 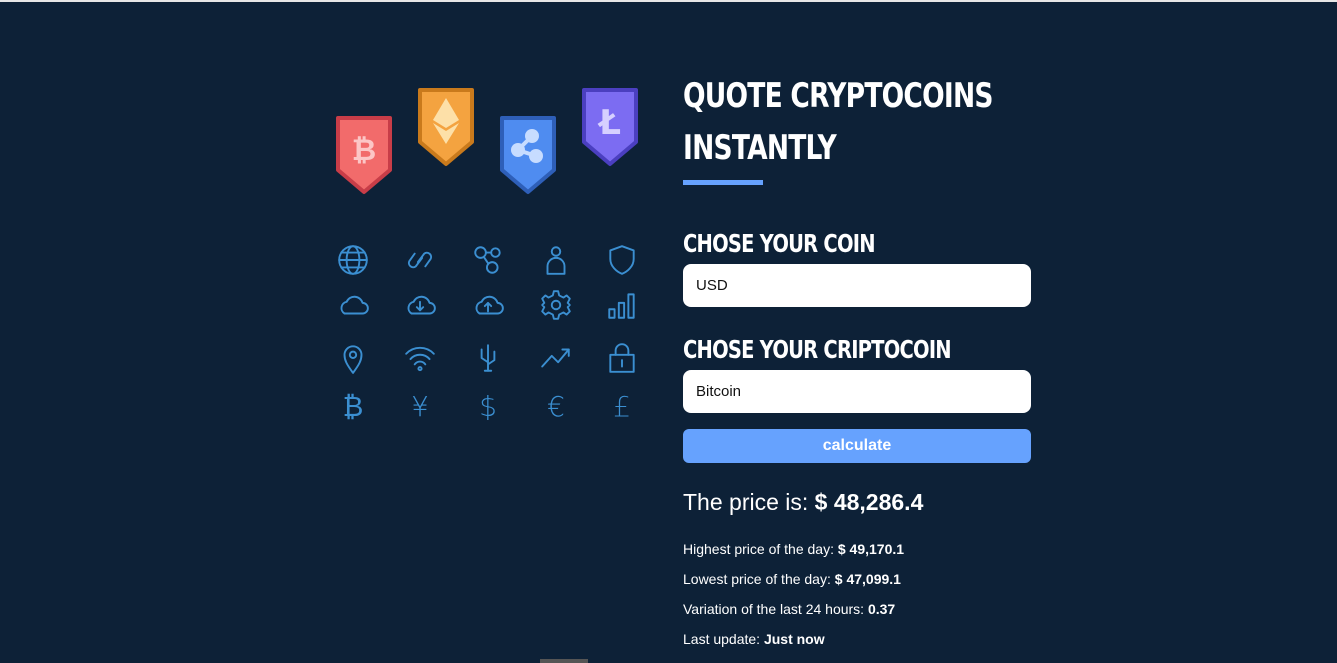 I want to click on trend-up-icon, so click(x=556, y=358).